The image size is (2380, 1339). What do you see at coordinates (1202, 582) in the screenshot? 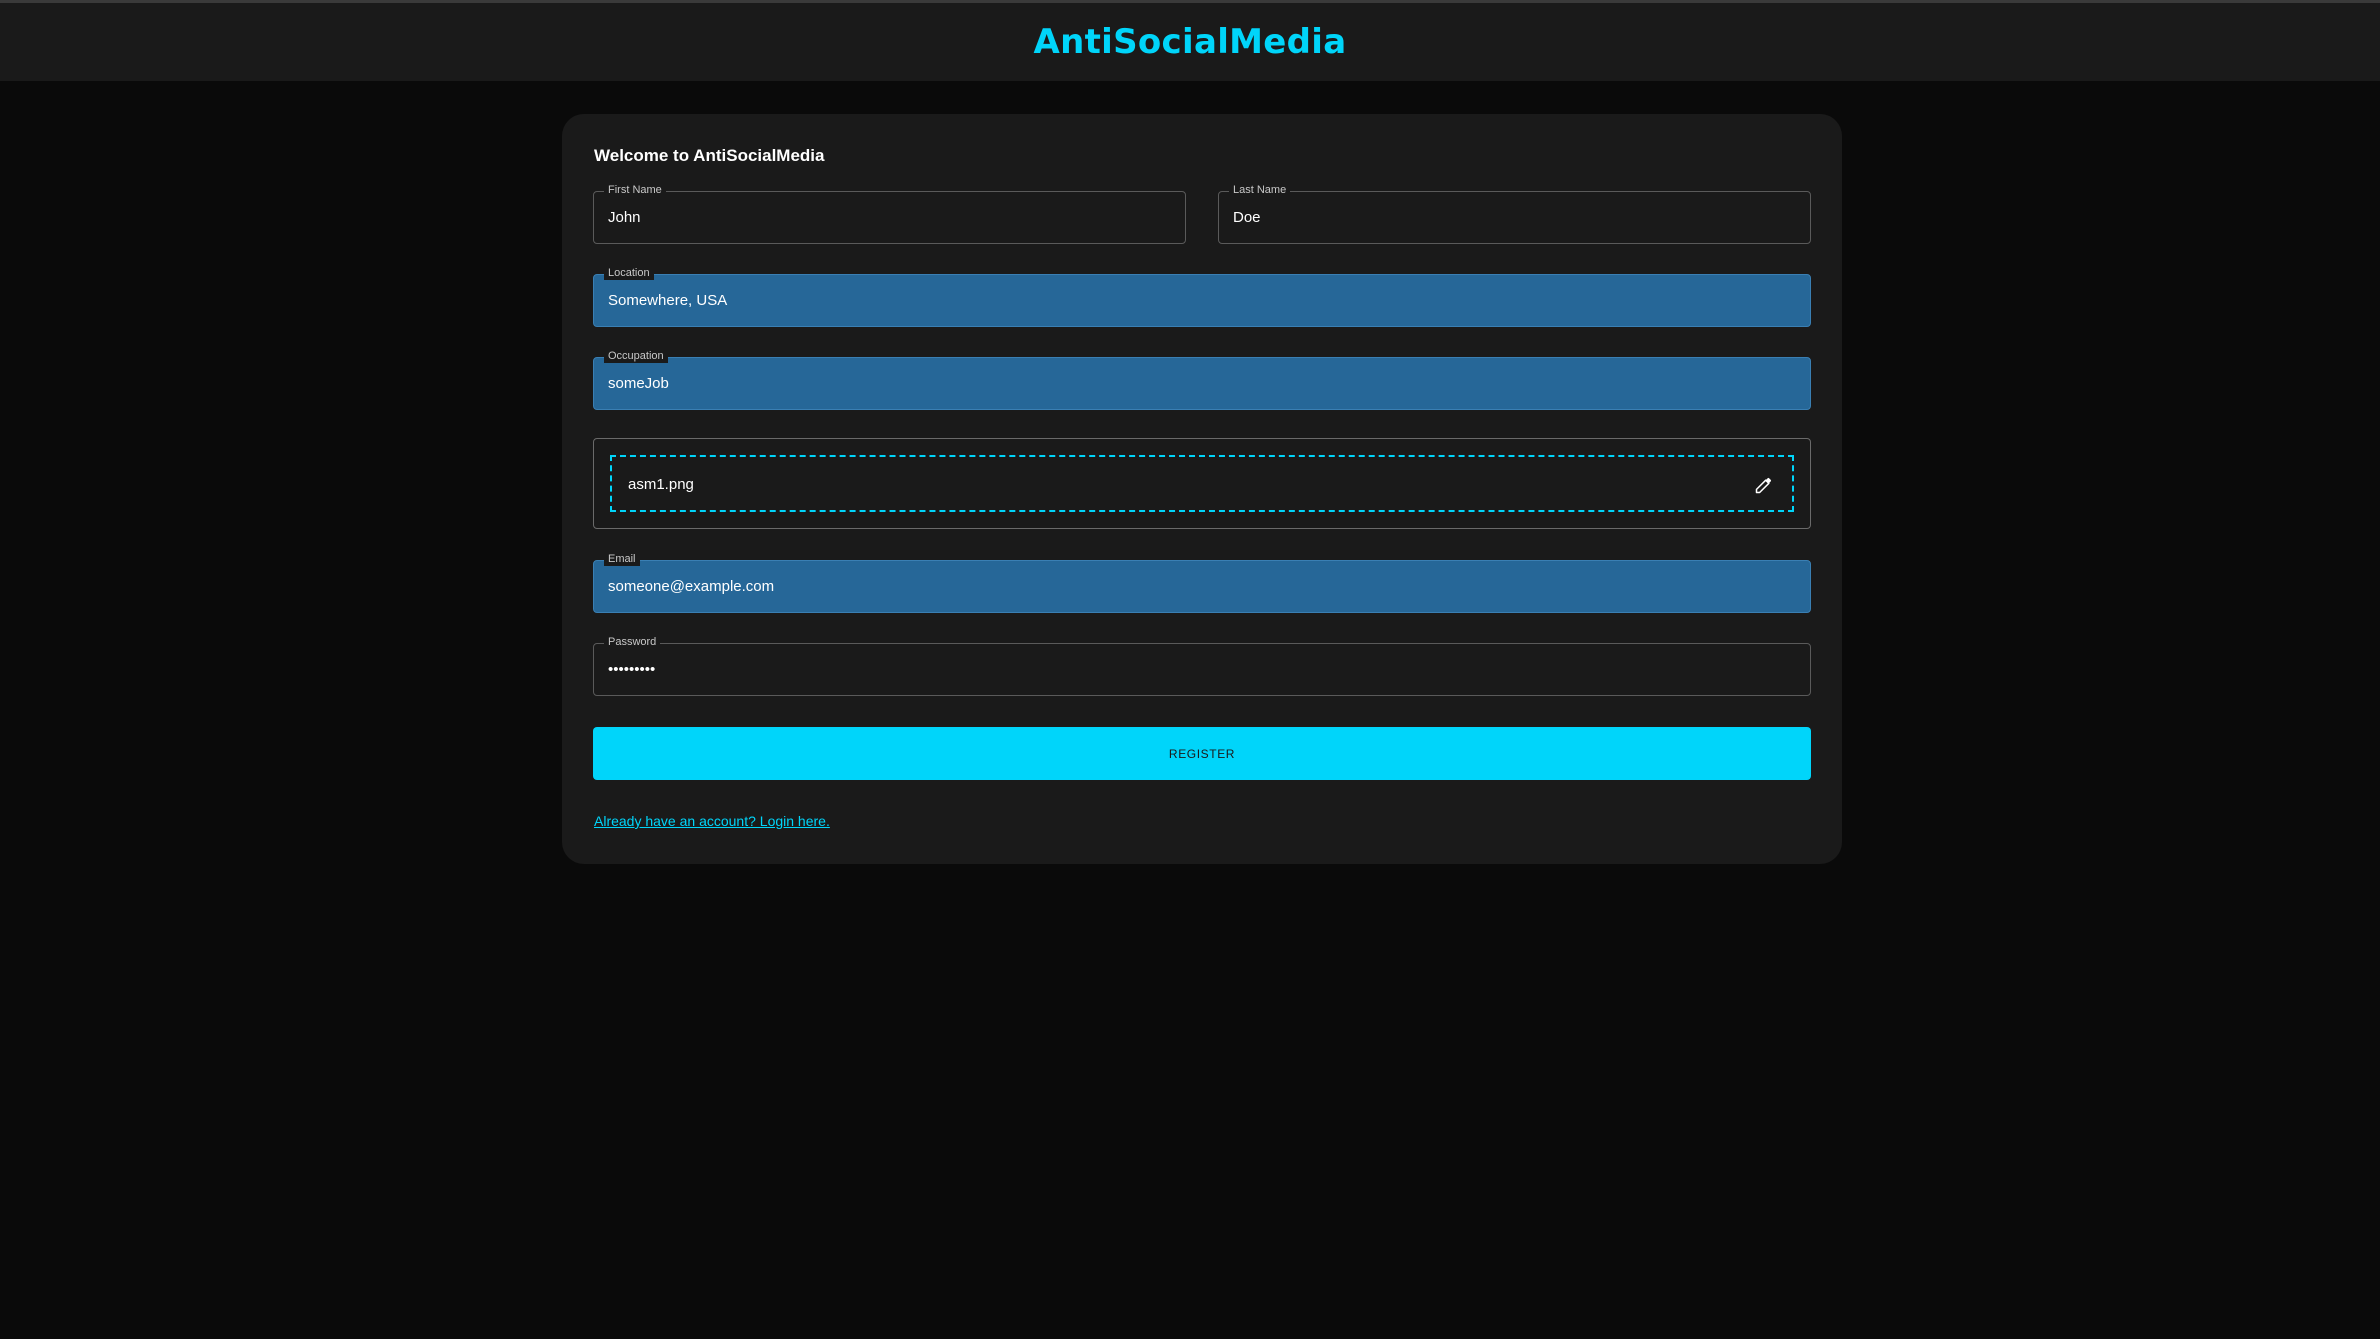
I see `email-field: Email someone@example.com` at bounding box center [1202, 582].